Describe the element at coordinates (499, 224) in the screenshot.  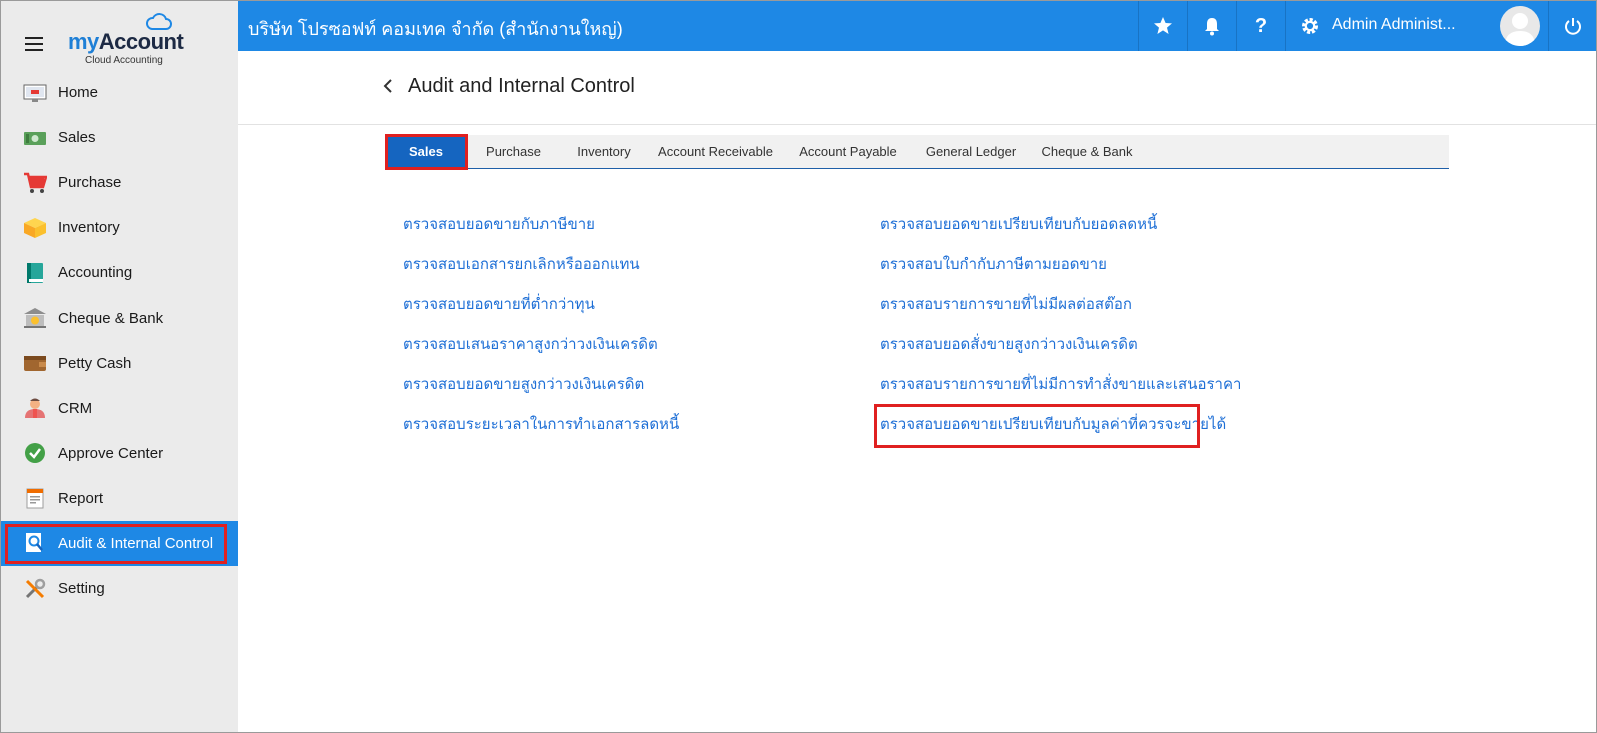
I see `link-sales-vs-output-tax: ตรวจสอบยอดขายกับภาษีขาย` at that location.